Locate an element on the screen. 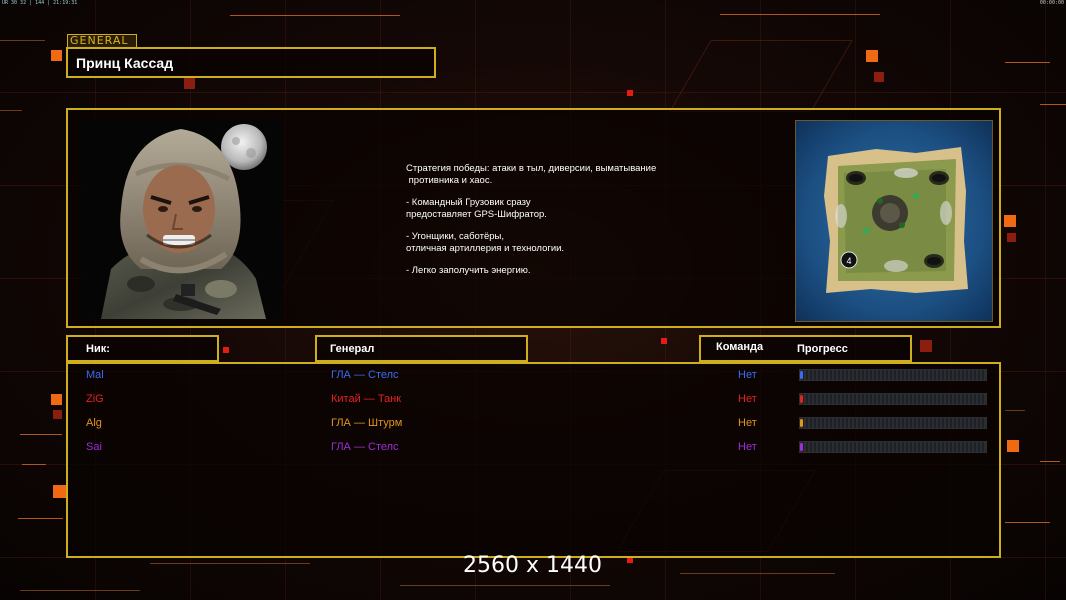 The width and height of the screenshot is (1066, 600). header-general: Генерал is located at coordinates (352, 349).